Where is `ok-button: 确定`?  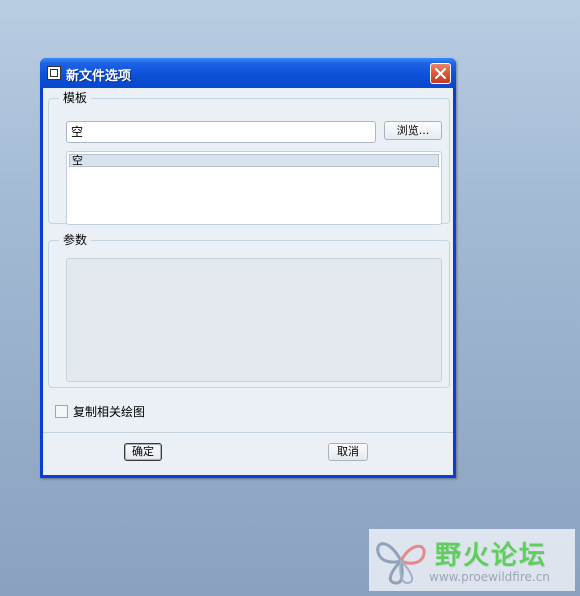 ok-button: 确定 is located at coordinates (143, 452).